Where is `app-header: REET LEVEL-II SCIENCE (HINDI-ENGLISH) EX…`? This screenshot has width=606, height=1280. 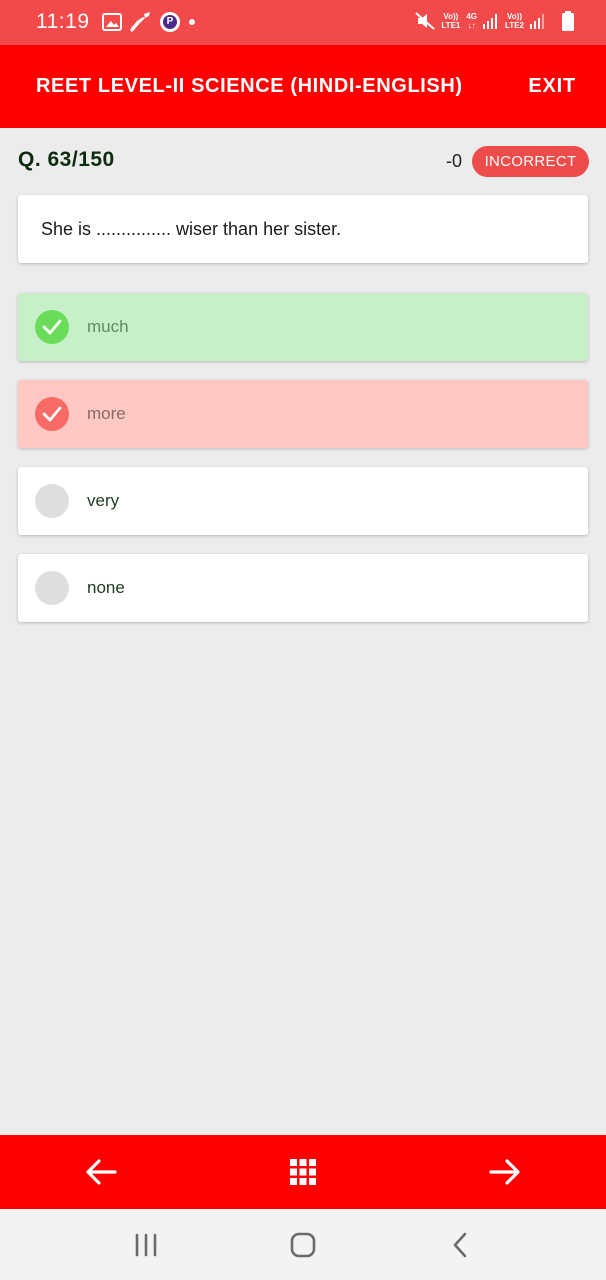
app-header: REET LEVEL-II SCIENCE (HINDI-ENGLISH) EX… is located at coordinates (303, 86).